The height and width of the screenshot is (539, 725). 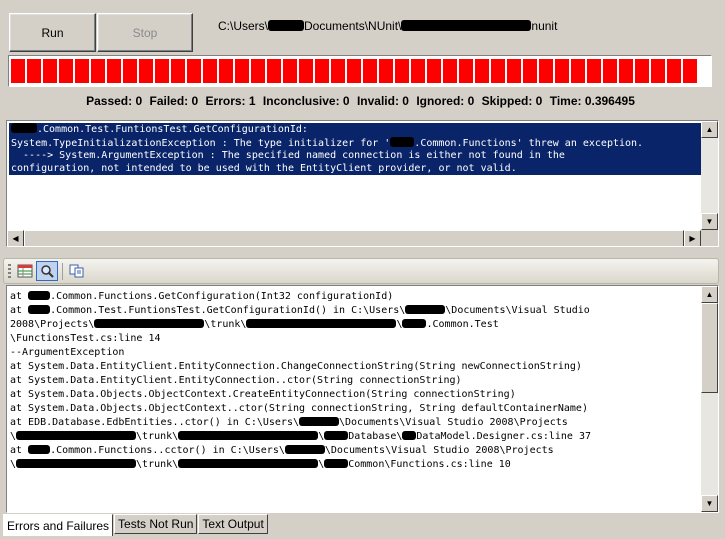 I want to click on grid-icon, so click(x=25, y=271).